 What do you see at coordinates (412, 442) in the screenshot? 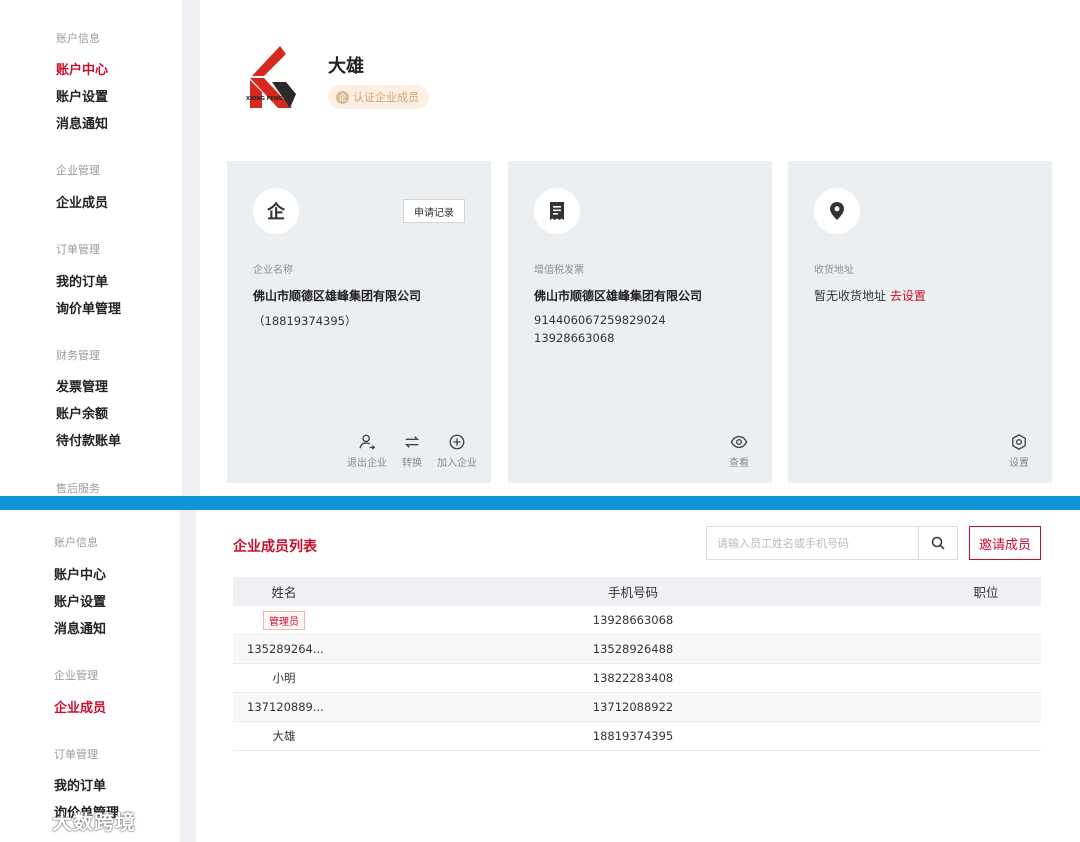
I see `swap-icon` at bounding box center [412, 442].